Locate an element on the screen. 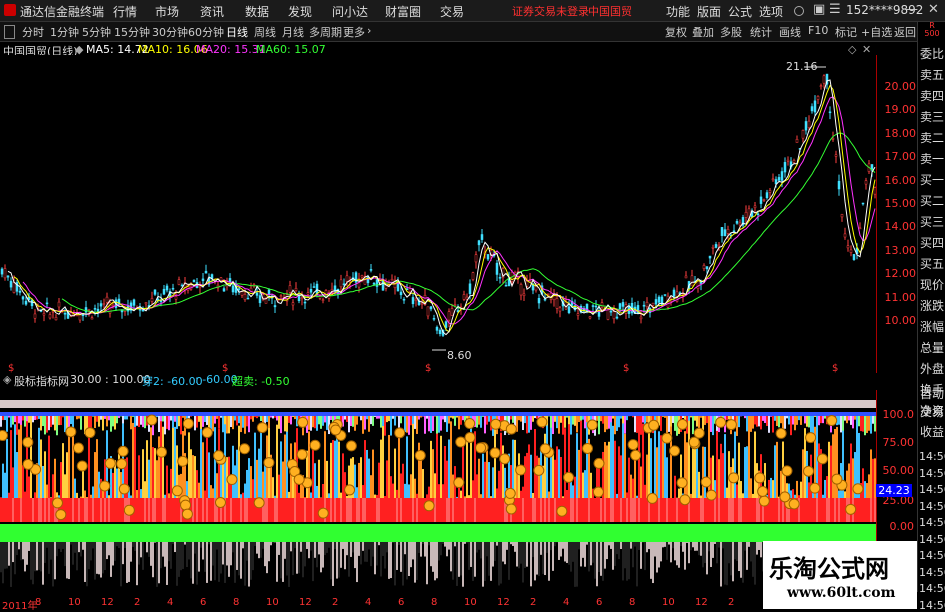 The image size is (945, 612). chevron-right-icon: › is located at coordinates (369, 30).